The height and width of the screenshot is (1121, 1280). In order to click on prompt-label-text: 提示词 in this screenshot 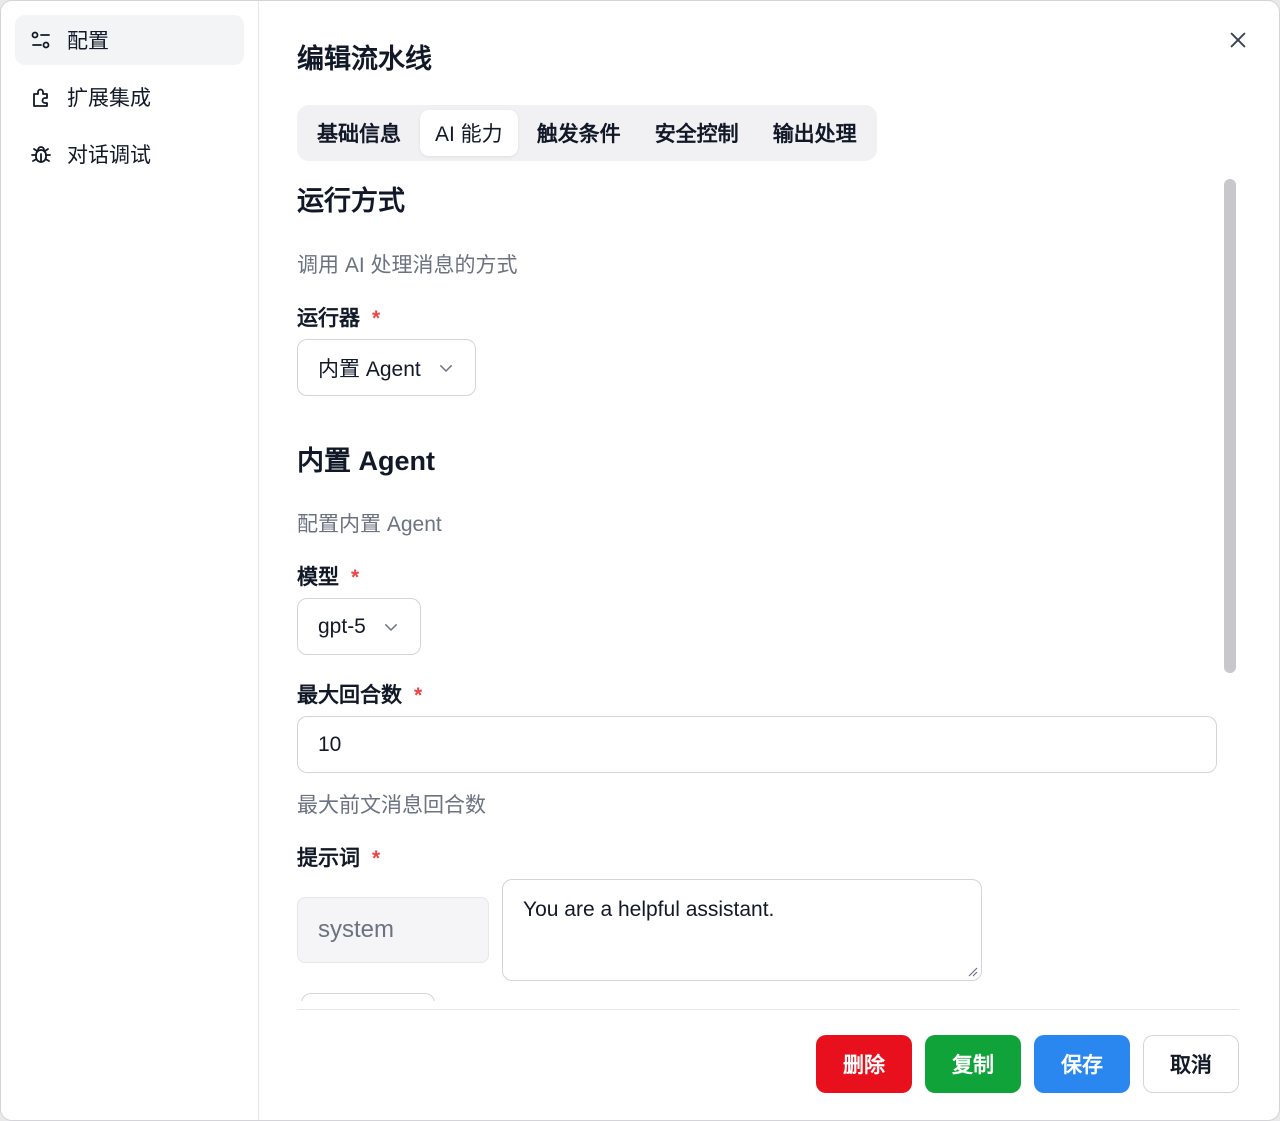, I will do `click(328, 858)`.